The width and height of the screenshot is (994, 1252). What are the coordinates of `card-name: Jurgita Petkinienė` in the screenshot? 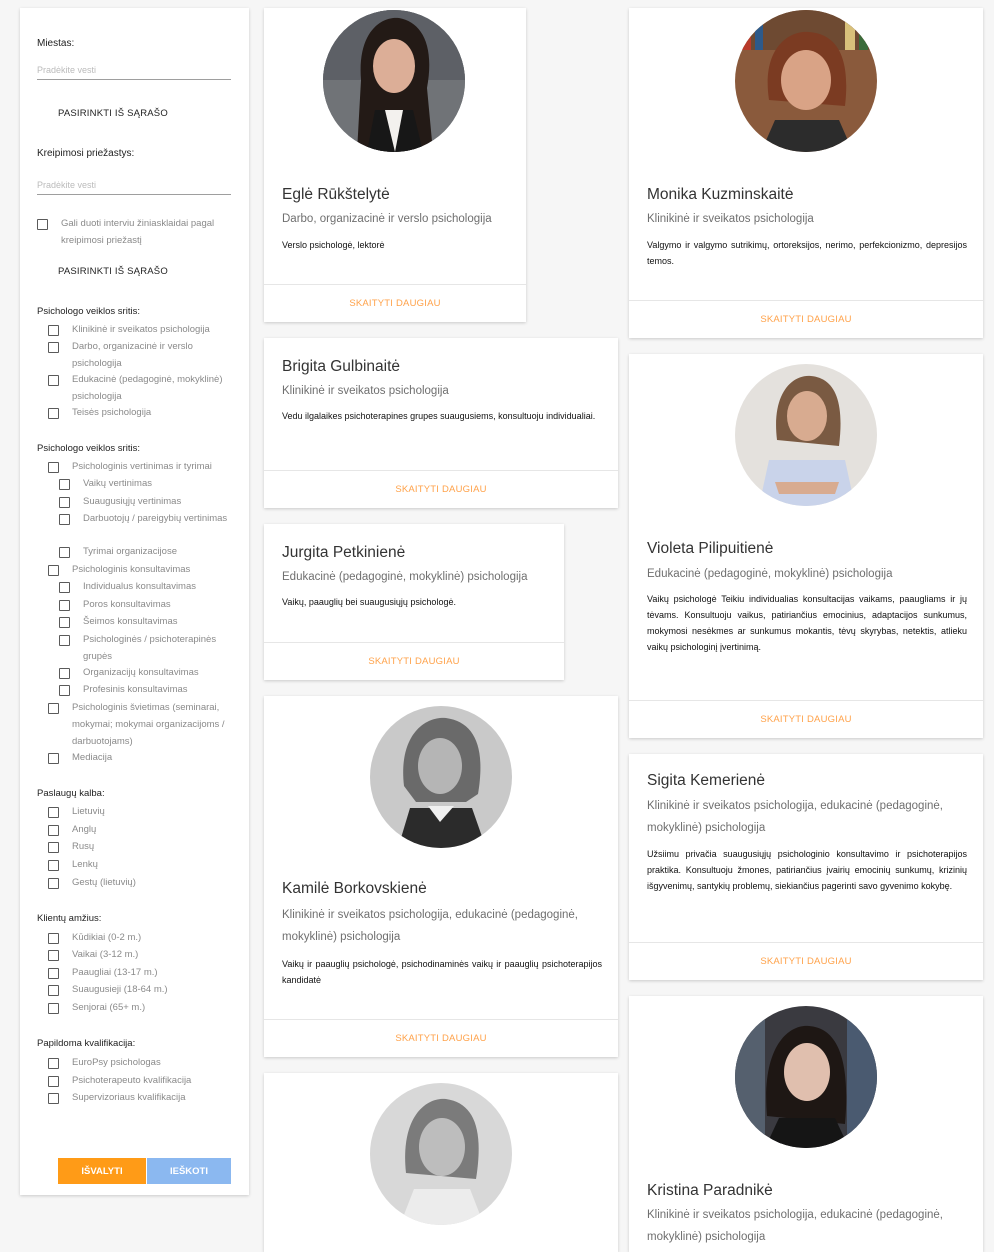 It's located at (343, 553).